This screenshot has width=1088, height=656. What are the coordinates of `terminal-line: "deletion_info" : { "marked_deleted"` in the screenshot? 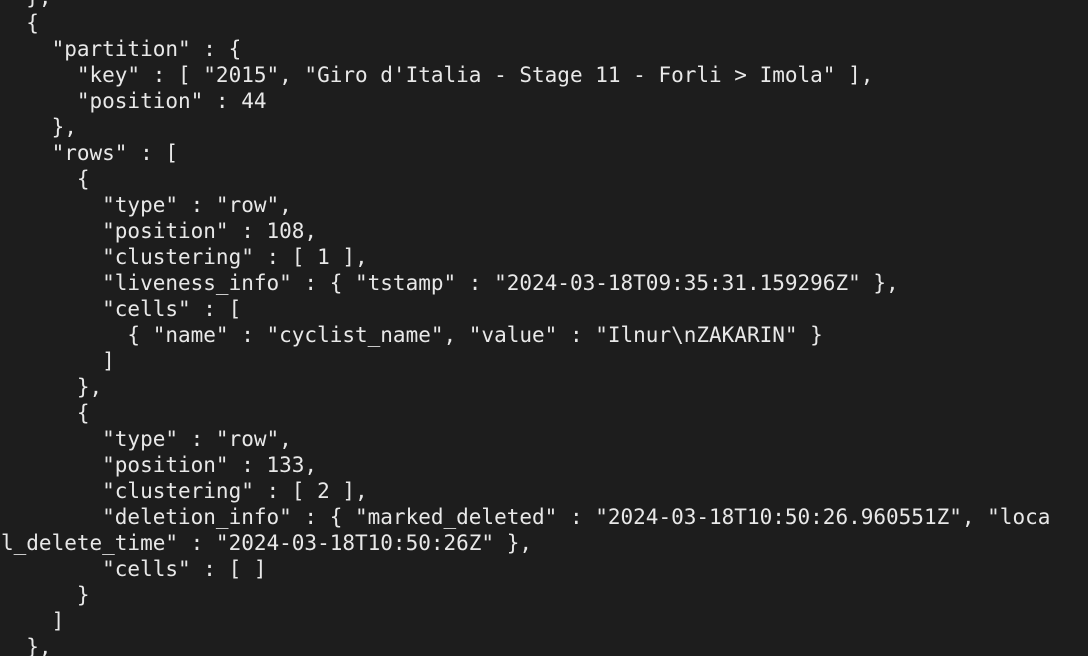 It's located at (526, 517).